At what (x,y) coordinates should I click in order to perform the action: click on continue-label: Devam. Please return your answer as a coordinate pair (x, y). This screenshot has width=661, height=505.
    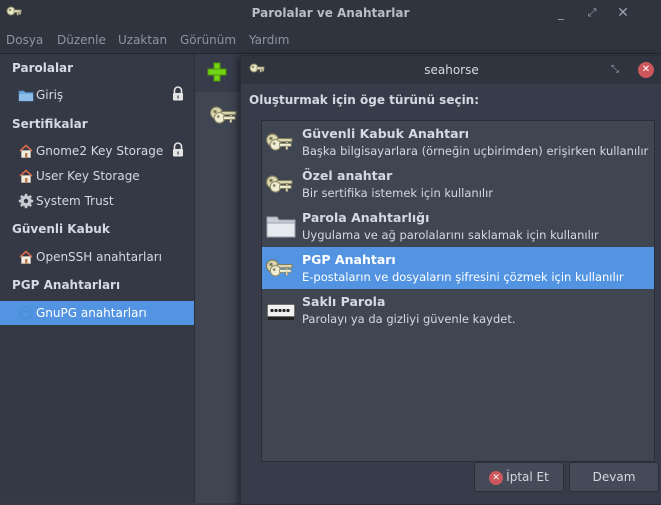
    Looking at the image, I should click on (614, 477).